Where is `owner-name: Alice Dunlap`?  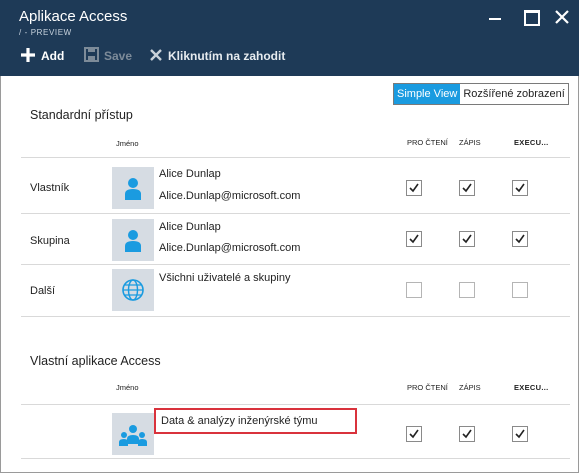
owner-name: Alice Dunlap is located at coordinates (190, 174).